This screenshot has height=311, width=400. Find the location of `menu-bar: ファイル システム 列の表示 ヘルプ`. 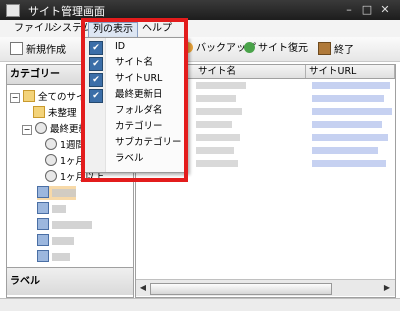

menu-bar: ファイル システム 列の表示 ヘルプ is located at coordinates (200, 29).